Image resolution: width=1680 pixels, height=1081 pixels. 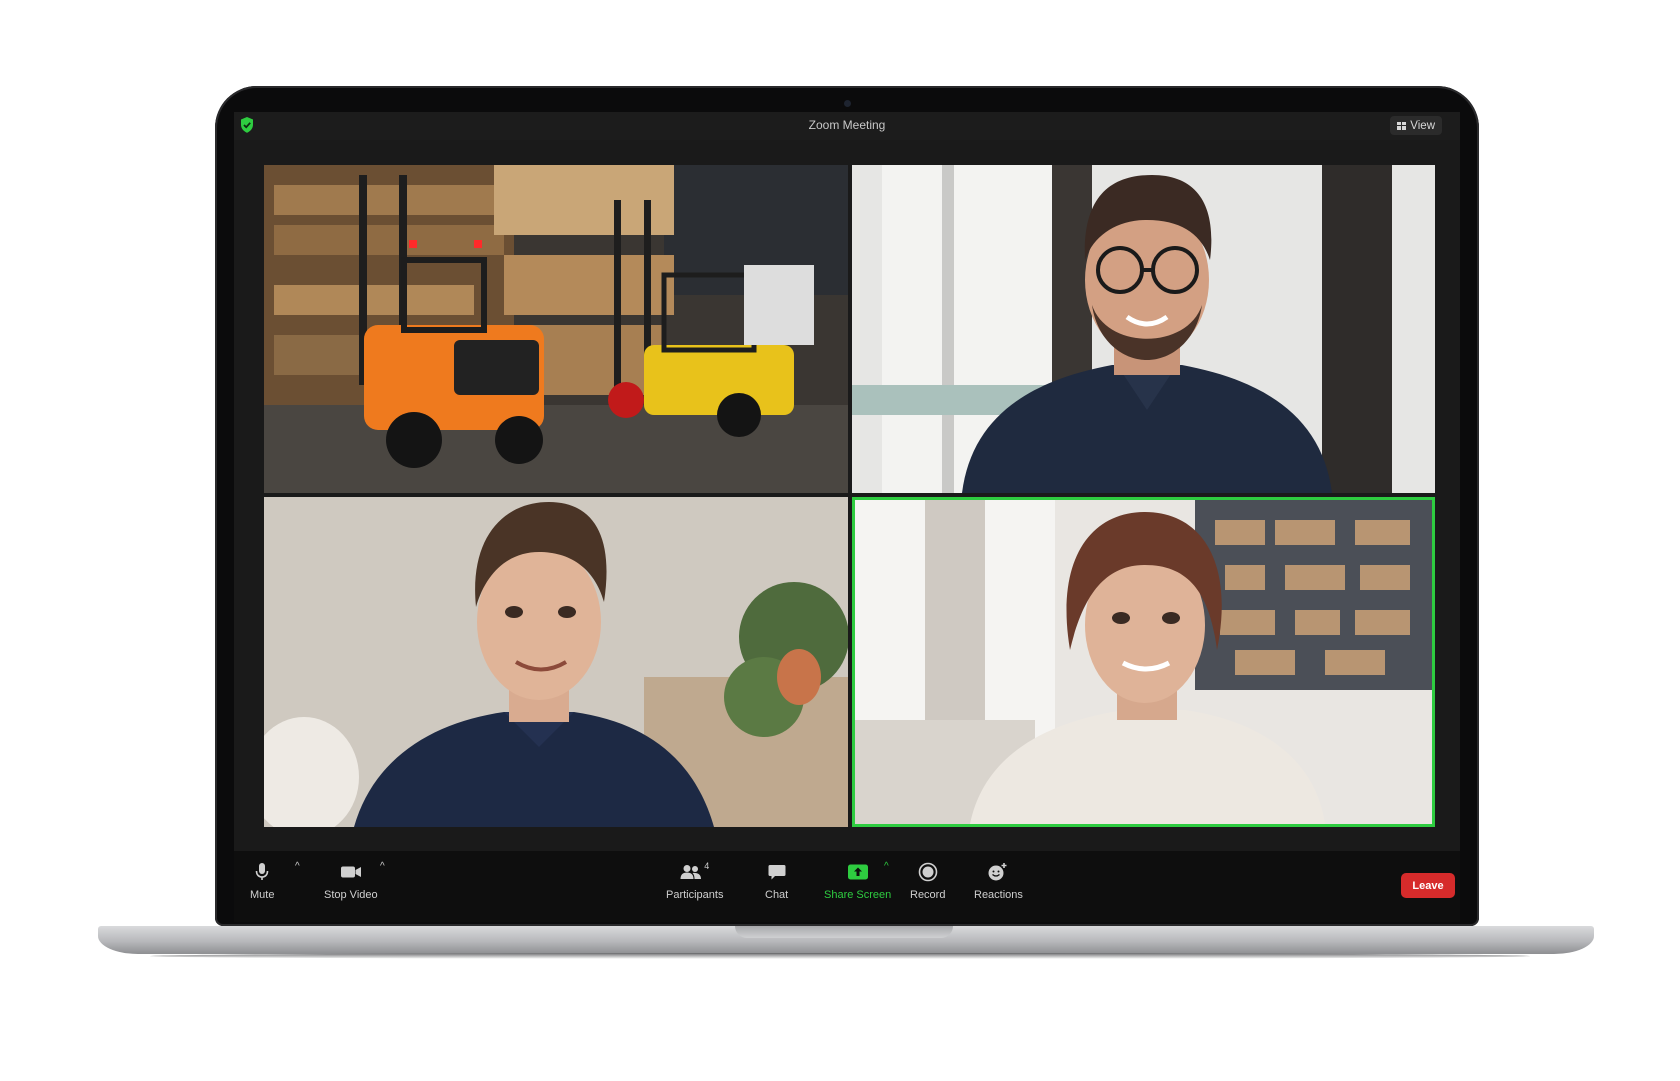 What do you see at coordinates (857, 872) in the screenshot?
I see `share-screen-arrow-up-icon` at bounding box center [857, 872].